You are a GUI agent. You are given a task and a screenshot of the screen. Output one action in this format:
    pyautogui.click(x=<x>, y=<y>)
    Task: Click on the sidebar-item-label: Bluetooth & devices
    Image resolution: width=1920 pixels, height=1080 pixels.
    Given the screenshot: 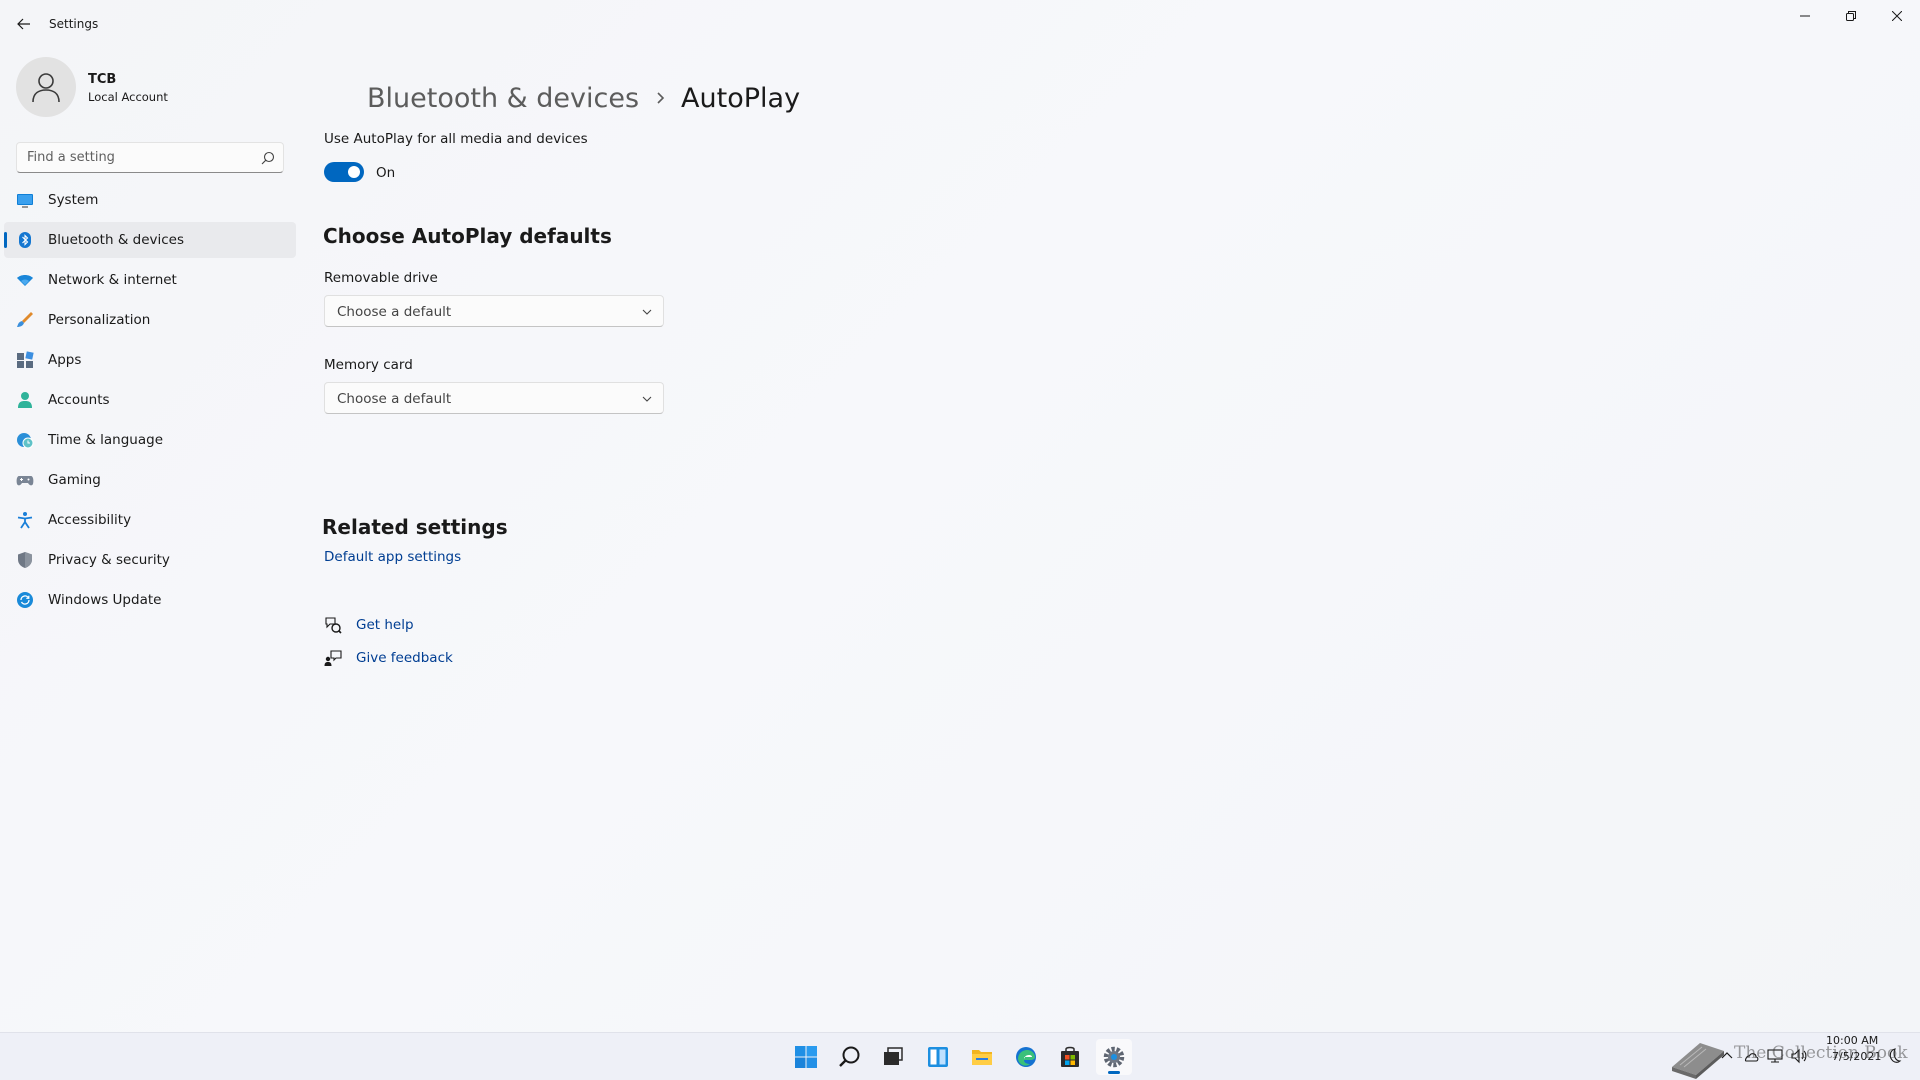 What is the action you would take?
    pyautogui.click(x=116, y=240)
    